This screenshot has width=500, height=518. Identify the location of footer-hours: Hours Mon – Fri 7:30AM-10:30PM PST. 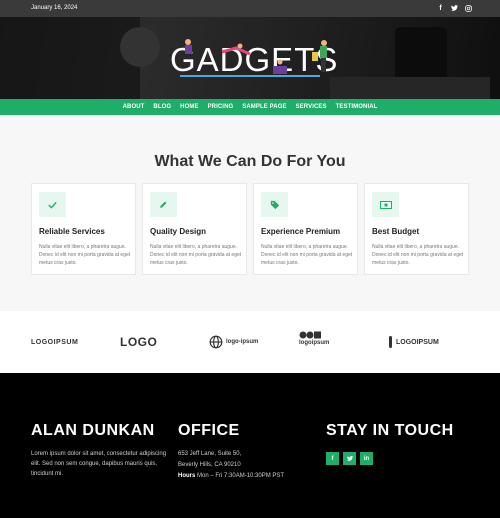
(231, 476).